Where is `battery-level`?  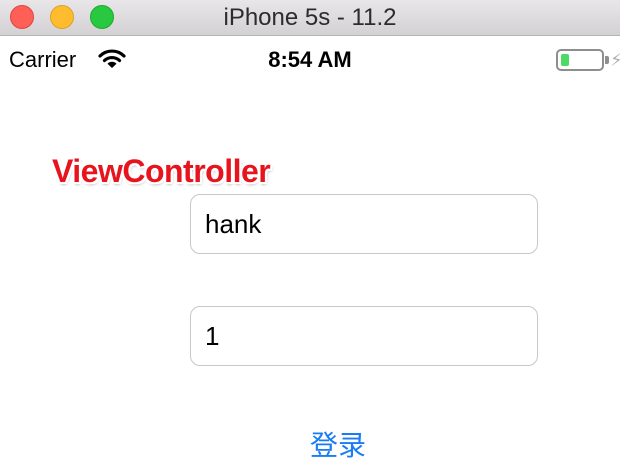 battery-level is located at coordinates (565, 60).